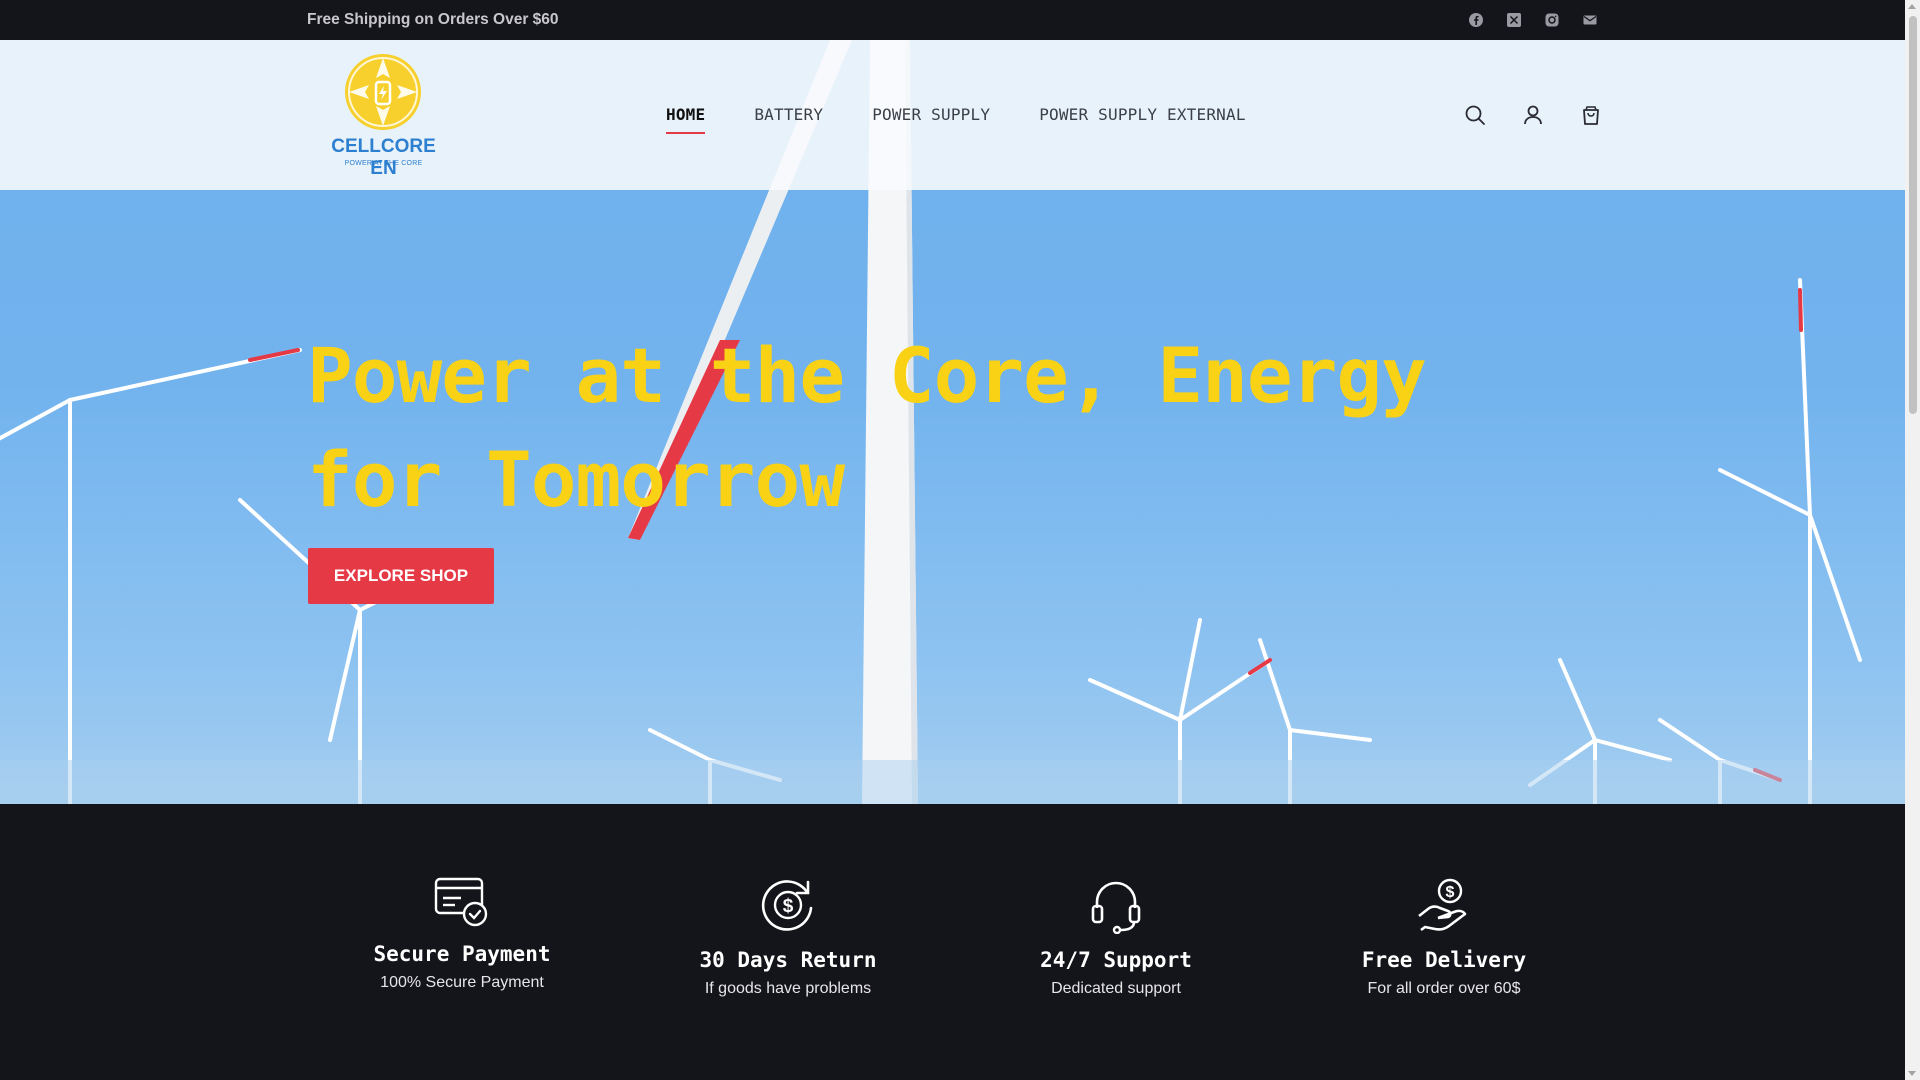  Describe the element at coordinates (957, 428) in the screenshot. I see `hero-headline: Power at the Core, Energy for Tomorrow` at that location.